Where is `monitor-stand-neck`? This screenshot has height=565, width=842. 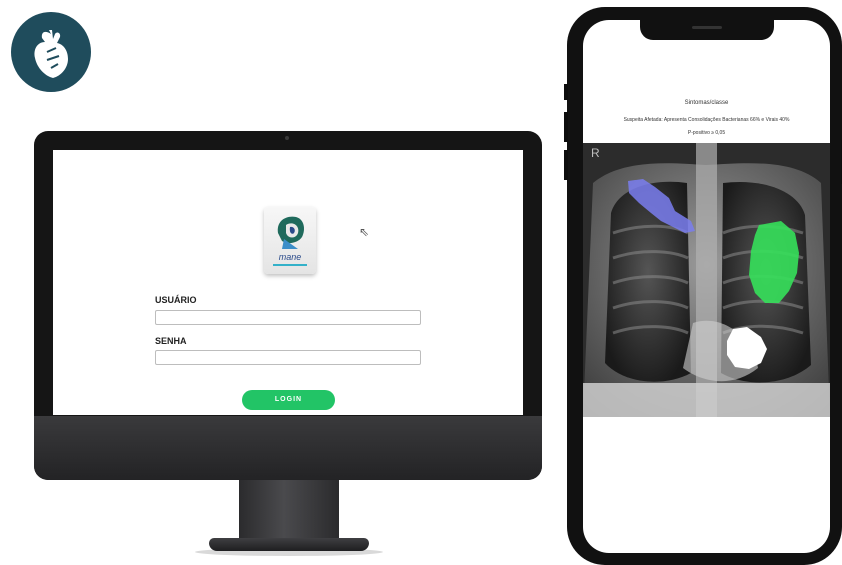
monitor-stand-neck is located at coordinates (289, 510).